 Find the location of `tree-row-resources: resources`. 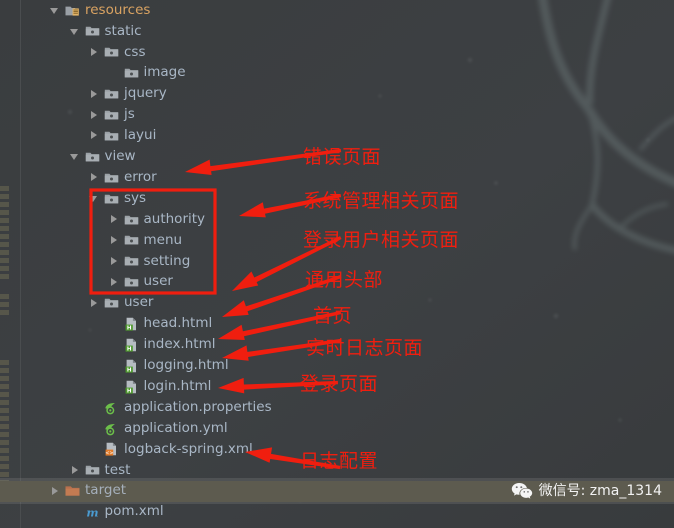

tree-row-resources: resources is located at coordinates (337, 10).